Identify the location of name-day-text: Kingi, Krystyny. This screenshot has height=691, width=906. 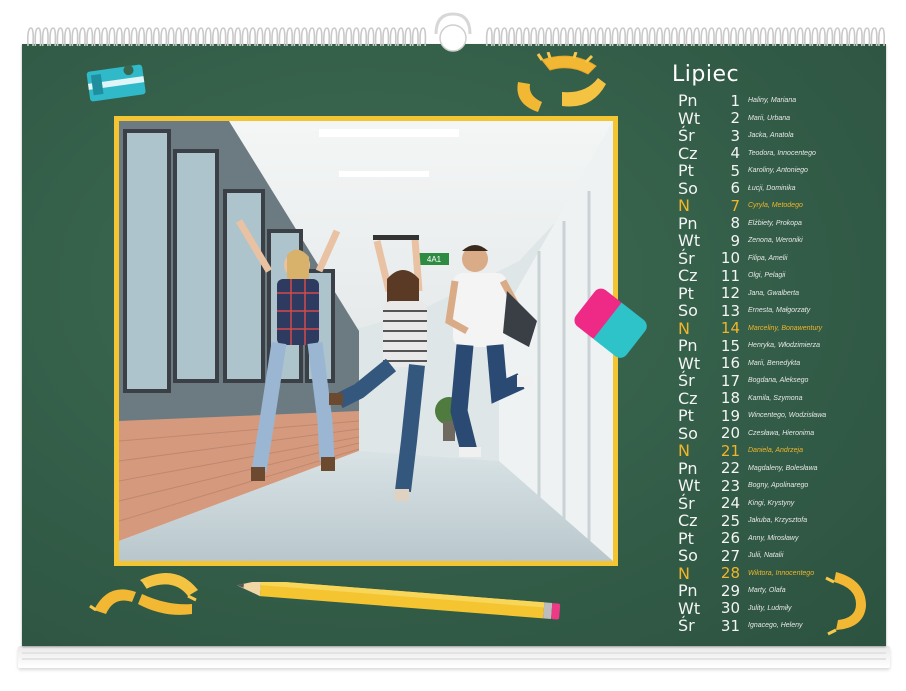
(771, 503).